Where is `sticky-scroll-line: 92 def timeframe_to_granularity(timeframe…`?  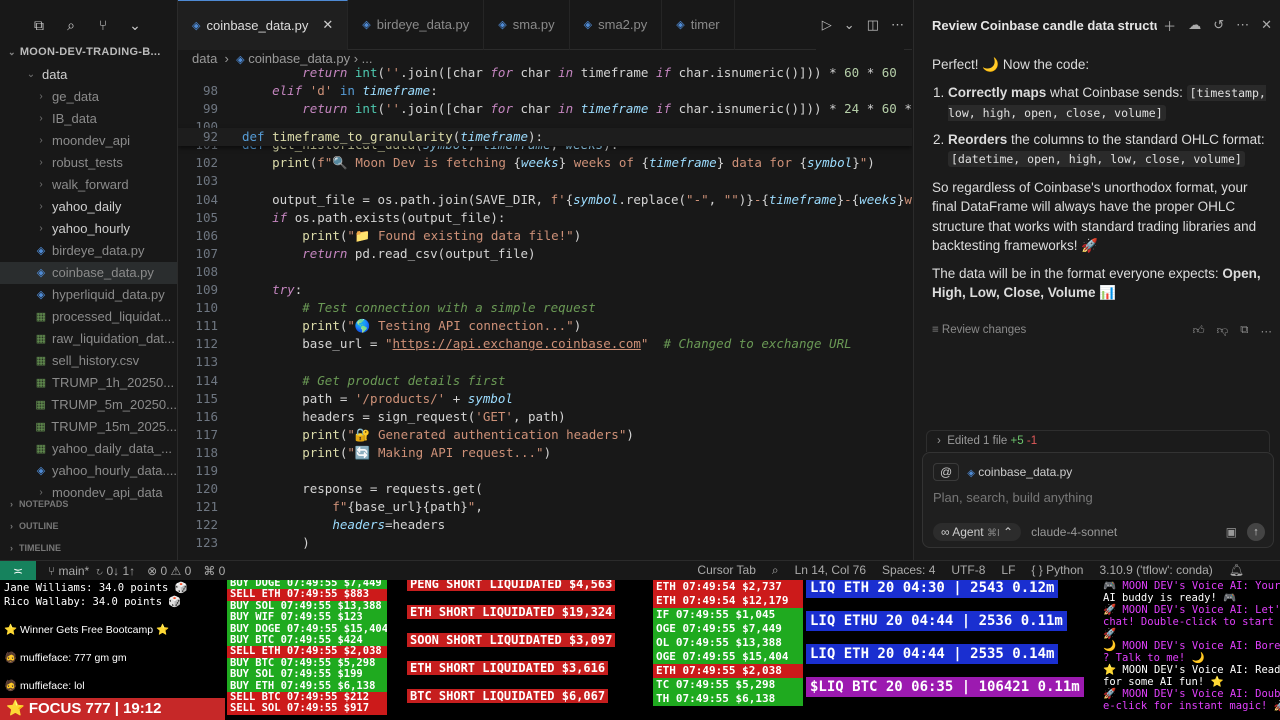 sticky-scroll-line: 92 def timeframe_to_granularity(timeframe… is located at coordinates (545, 137).